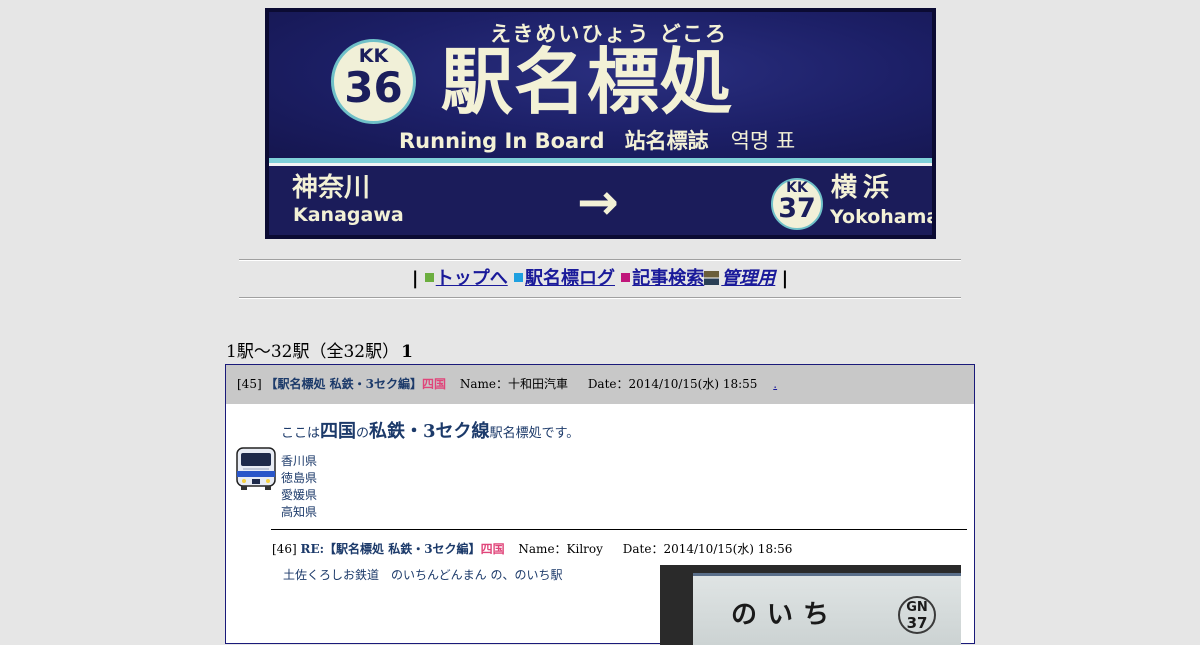 The height and width of the screenshot is (645, 1200). What do you see at coordinates (863, 188) in the screenshot?
I see `next-station-name: 横浜` at bounding box center [863, 188].